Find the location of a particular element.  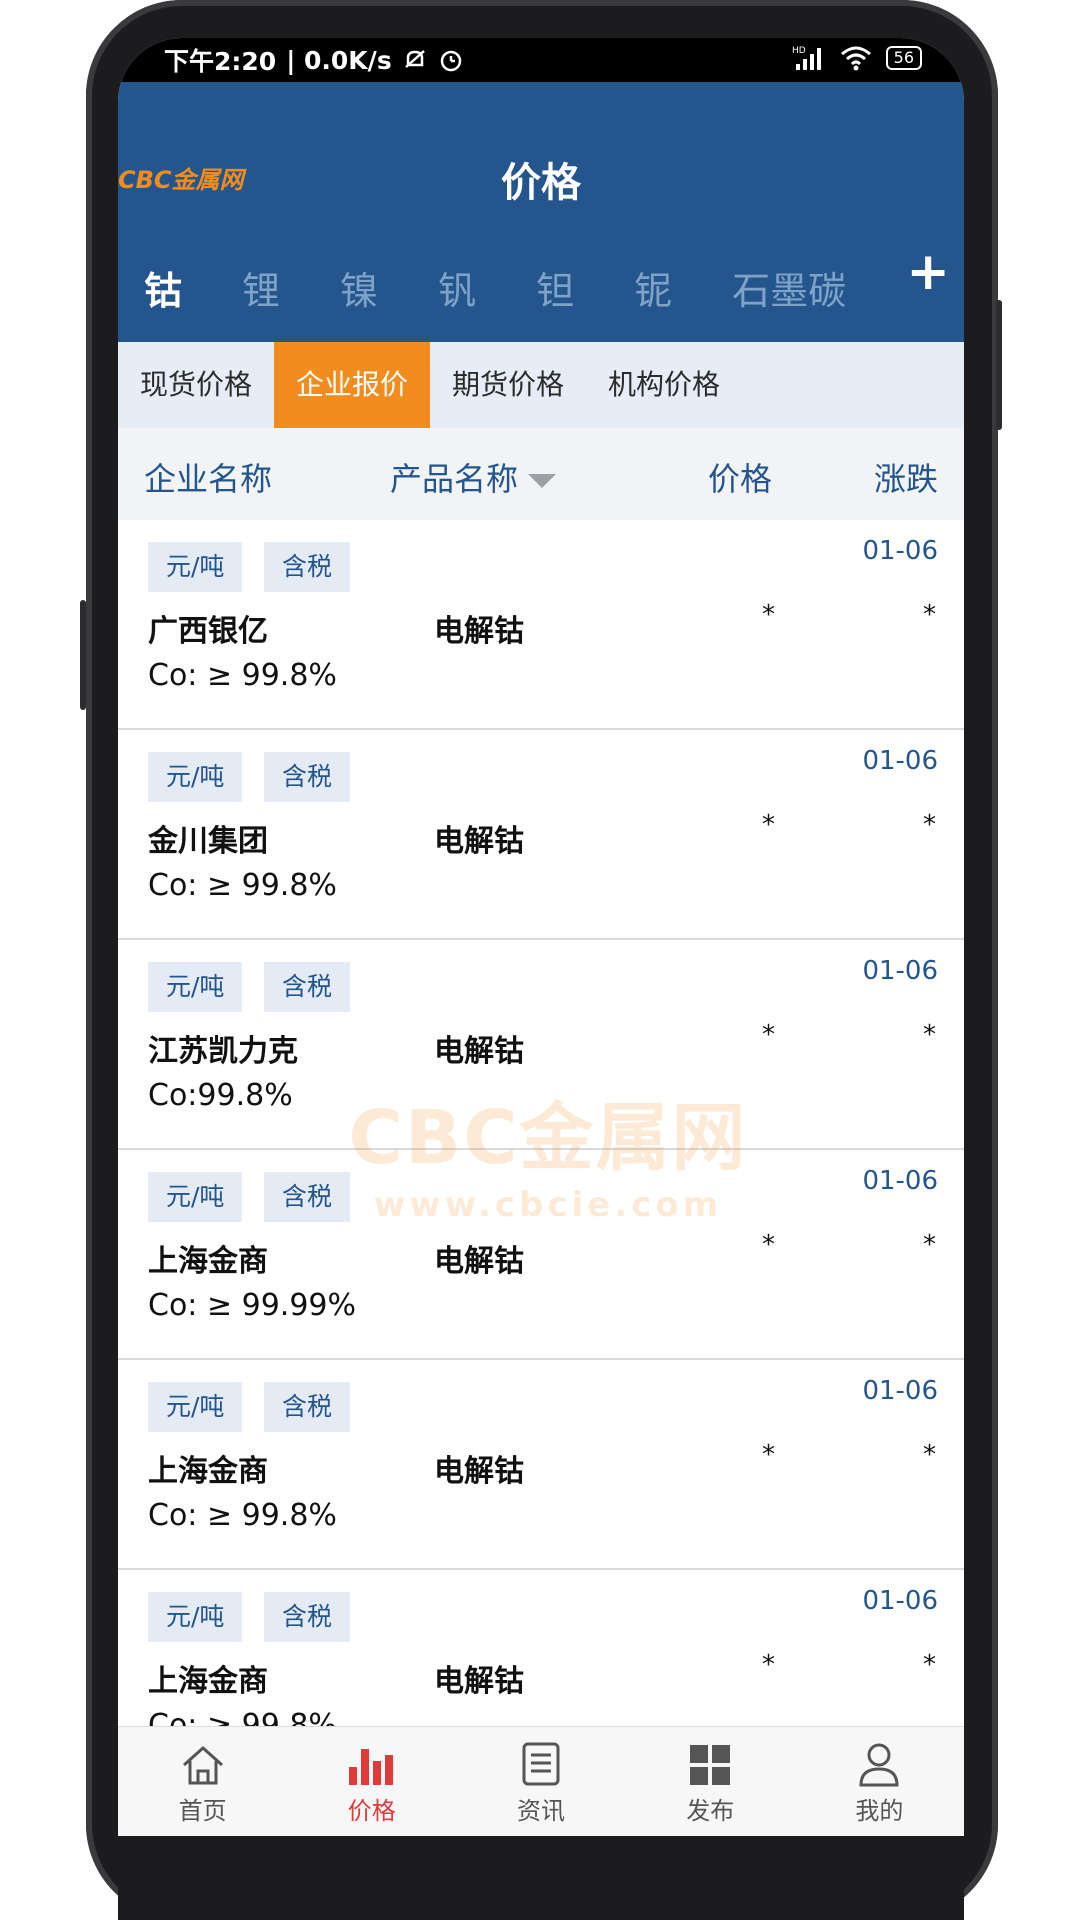

table-row: 元/吨 含税 01-06 广西银亿 电解钴 * * Co: ≥ 99.8% is located at coordinates (541, 625).